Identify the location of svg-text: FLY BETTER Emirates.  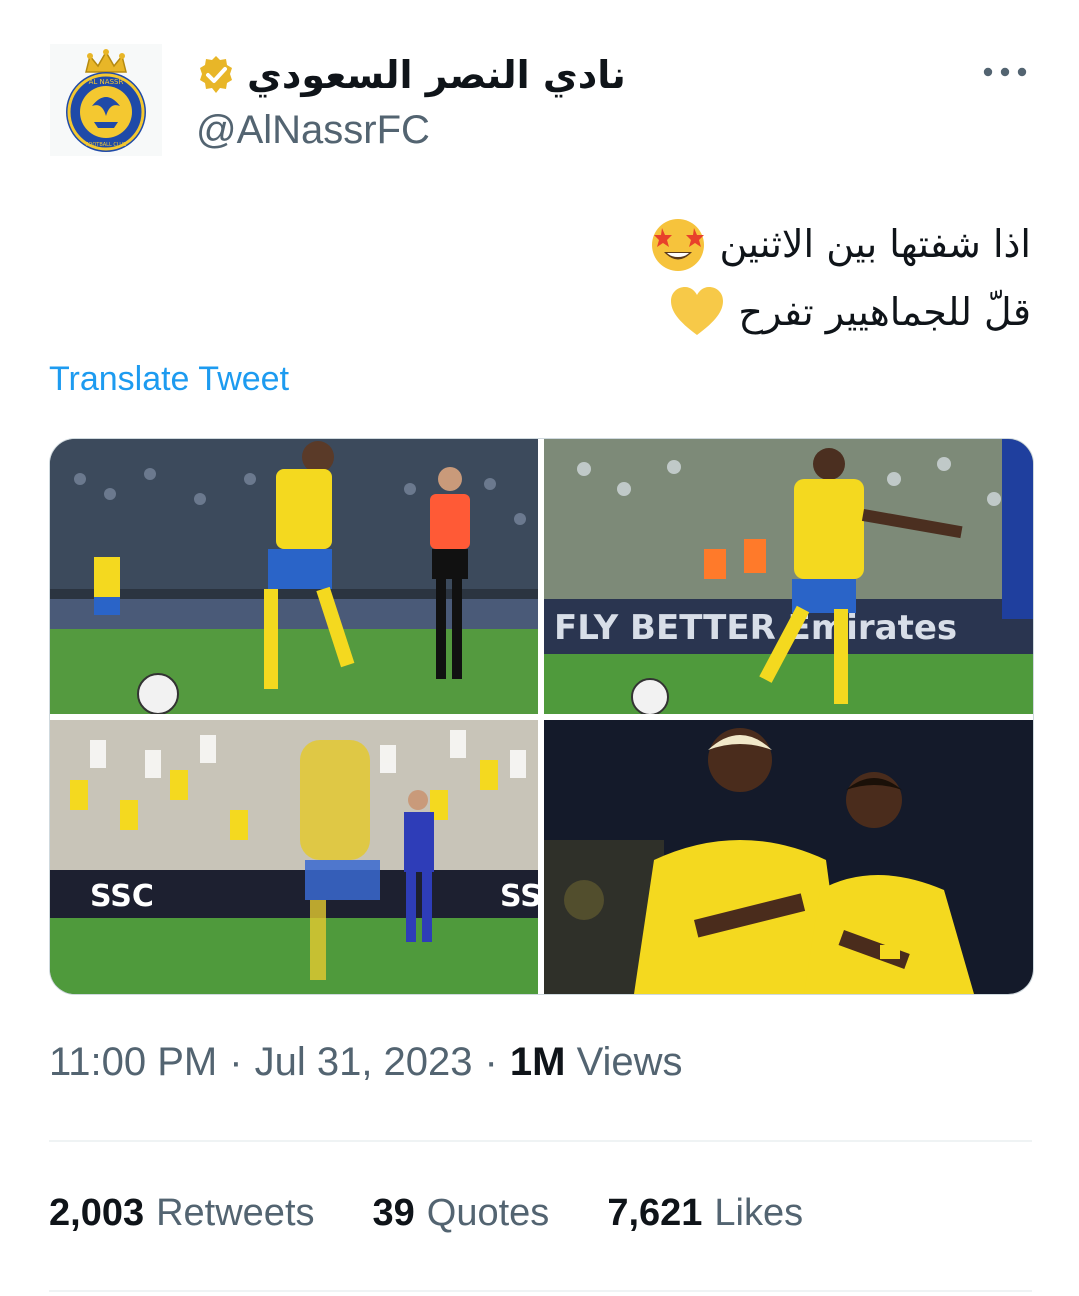
(755, 628).